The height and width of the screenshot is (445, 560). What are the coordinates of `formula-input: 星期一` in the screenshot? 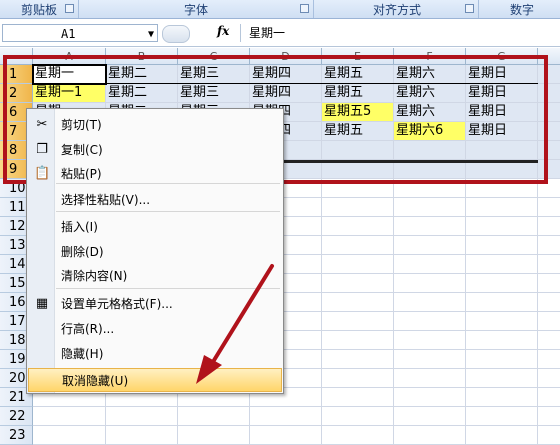 It's located at (399, 33).